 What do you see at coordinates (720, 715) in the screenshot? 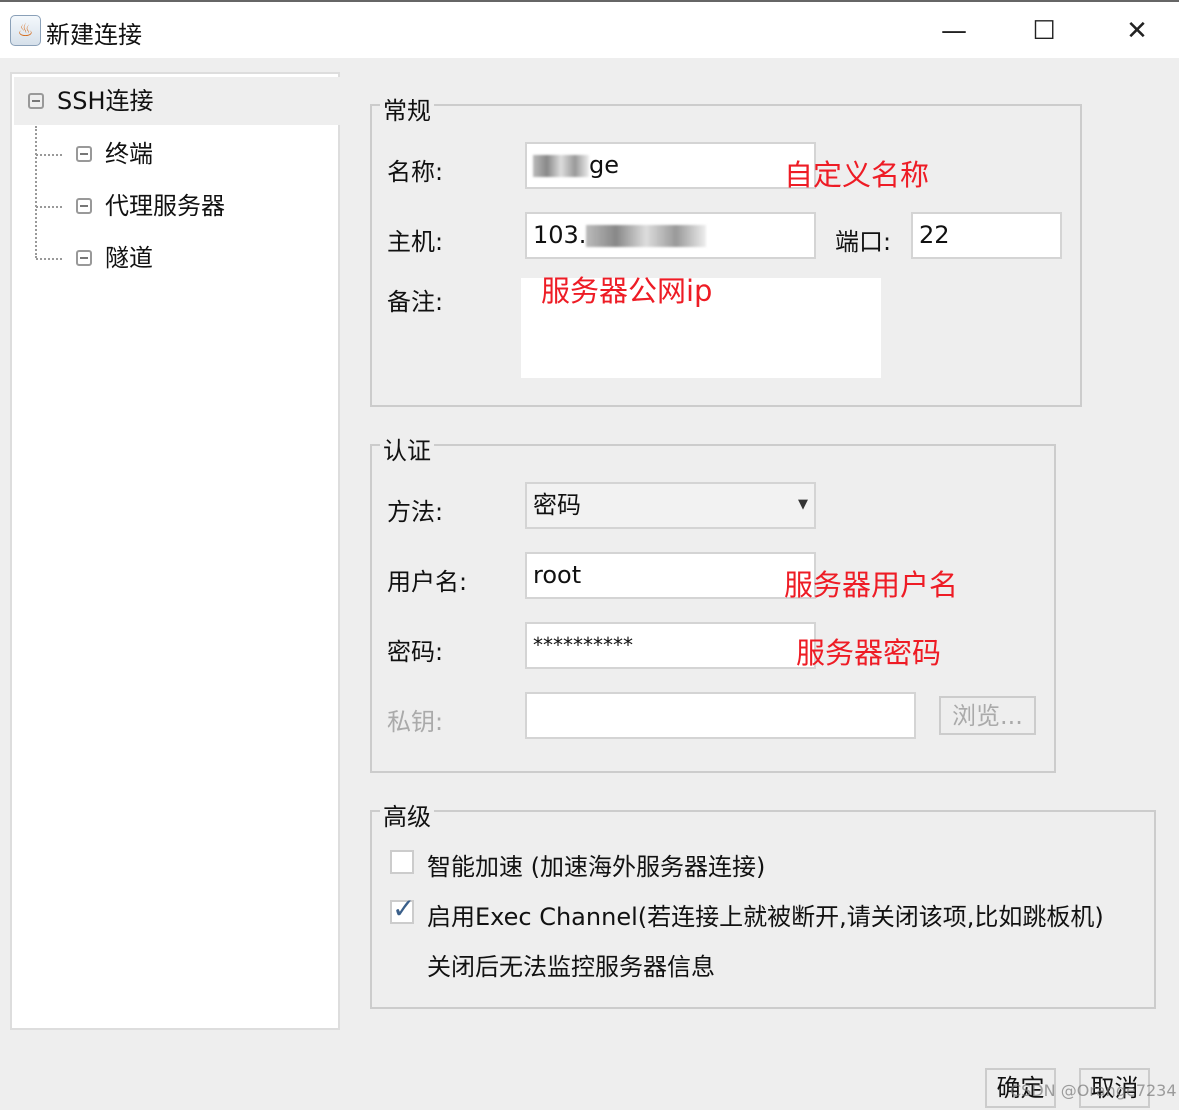
I see `private-key-input` at bounding box center [720, 715].